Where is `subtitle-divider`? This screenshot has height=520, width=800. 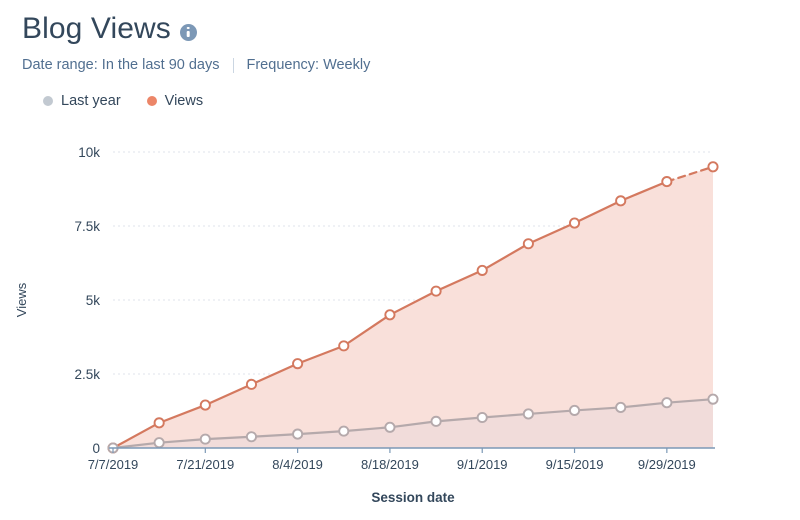 subtitle-divider is located at coordinates (233, 65).